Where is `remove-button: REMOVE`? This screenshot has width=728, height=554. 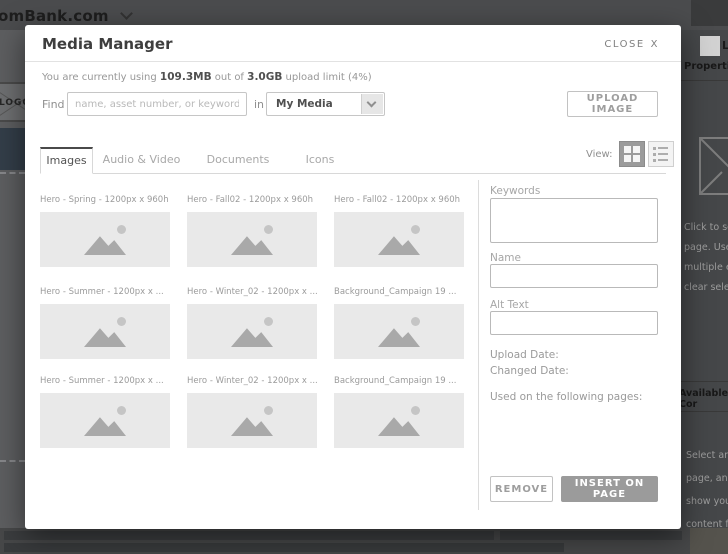
remove-button: REMOVE is located at coordinates (521, 489).